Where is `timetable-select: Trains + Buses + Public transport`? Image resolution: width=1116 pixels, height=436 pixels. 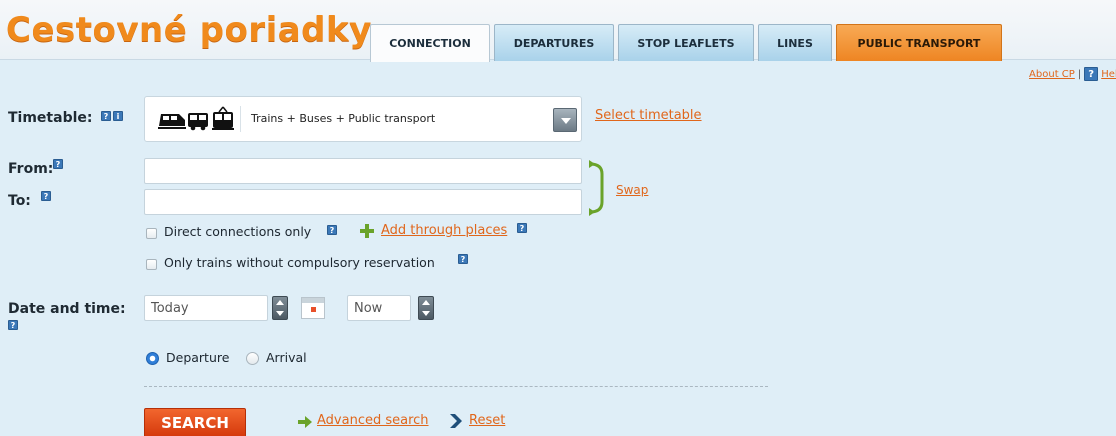 timetable-select: Trains + Buses + Public transport is located at coordinates (363, 119).